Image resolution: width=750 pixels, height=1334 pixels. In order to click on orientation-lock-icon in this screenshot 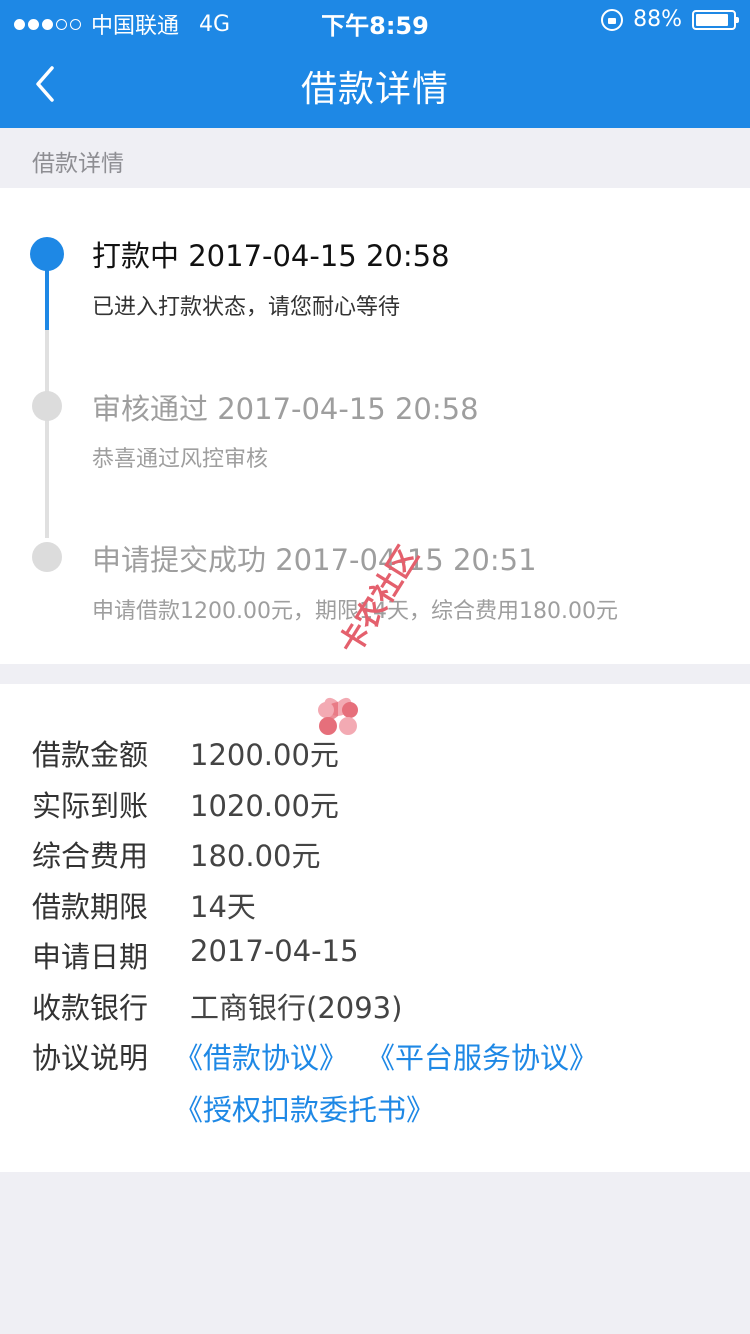, I will do `click(612, 19)`.